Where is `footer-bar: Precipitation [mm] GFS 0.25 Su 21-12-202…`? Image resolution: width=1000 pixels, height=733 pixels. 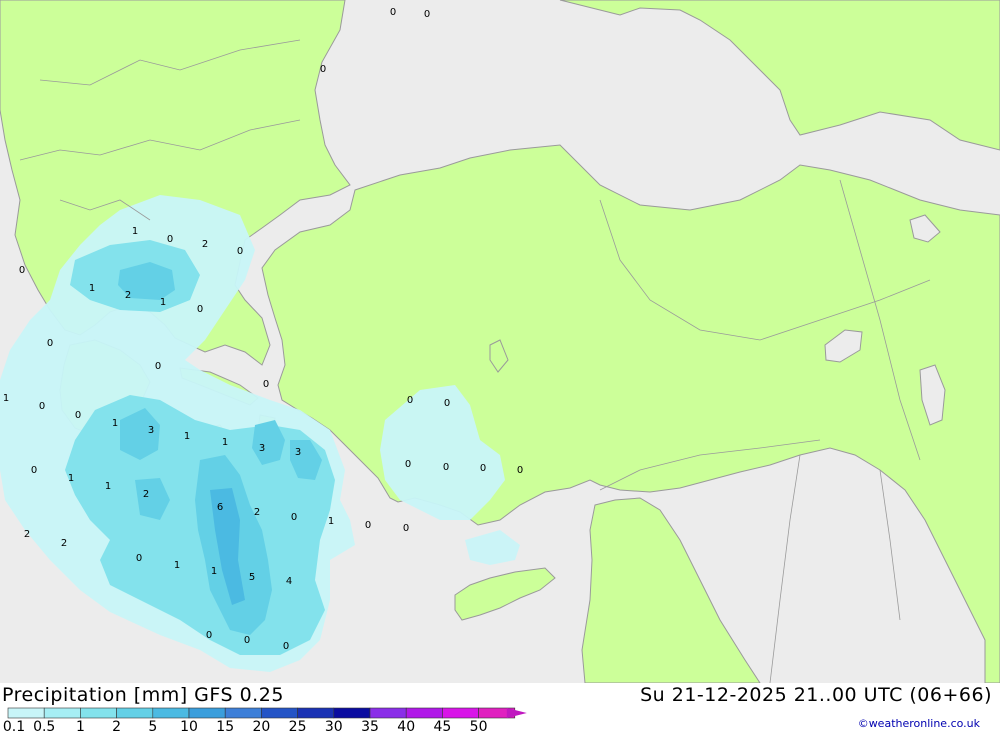
footer-bar: Precipitation [mm] GFS 0.25 Su 21-12-202… is located at coordinates (500, 708).